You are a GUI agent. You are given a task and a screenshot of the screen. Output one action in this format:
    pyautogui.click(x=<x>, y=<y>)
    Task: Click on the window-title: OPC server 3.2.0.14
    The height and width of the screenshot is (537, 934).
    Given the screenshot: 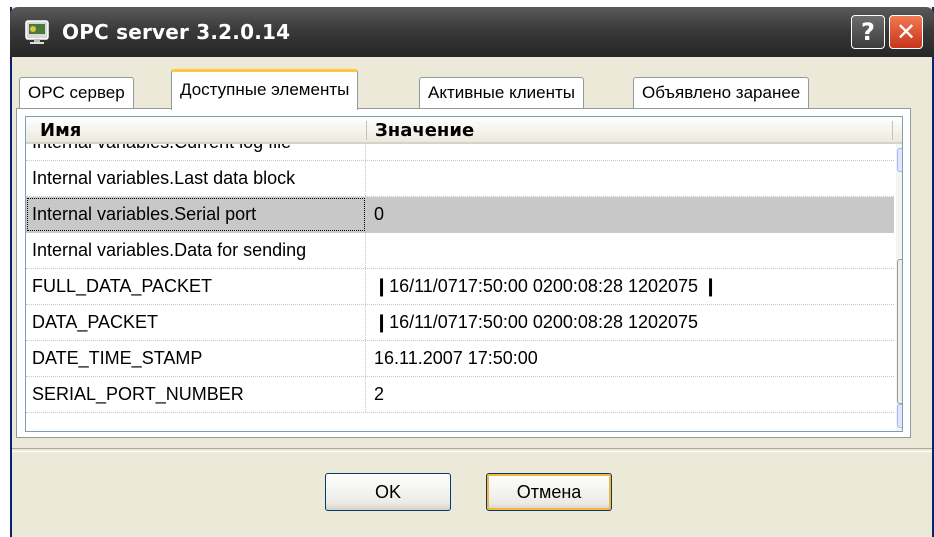 What is the action you would take?
    pyautogui.click(x=176, y=32)
    